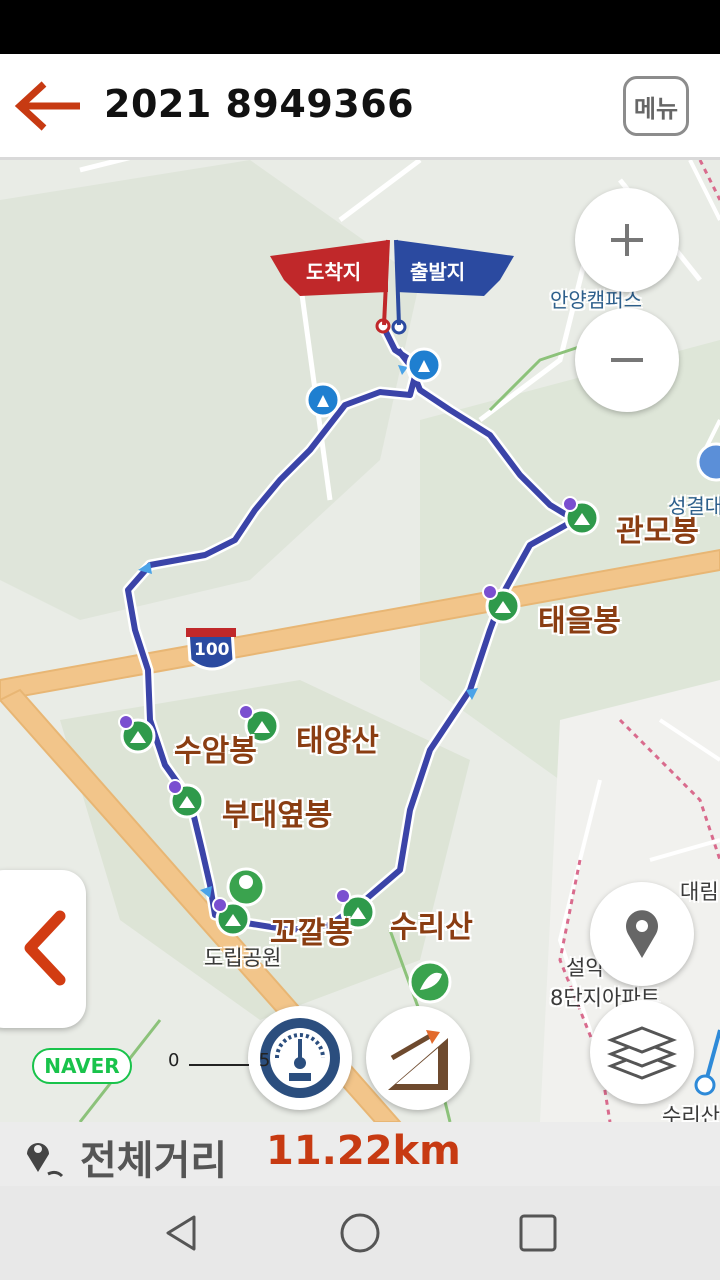 This screenshot has width=720, height=1280. I want to click on peak-label: 태양산, so click(337, 741).